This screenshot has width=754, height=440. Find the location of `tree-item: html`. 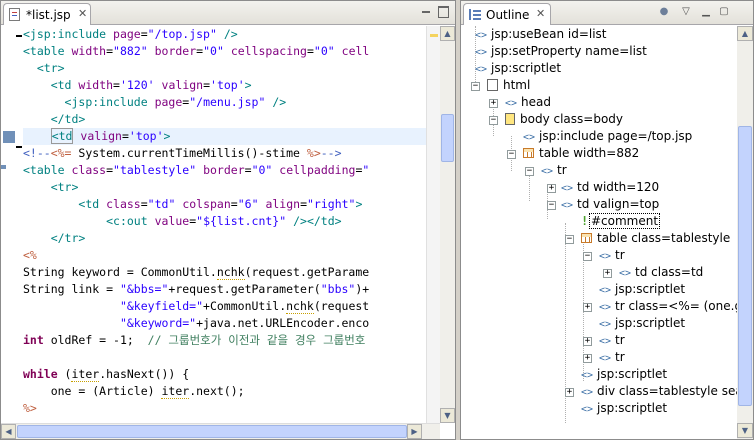

tree-item: html is located at coordinates (508, 85).